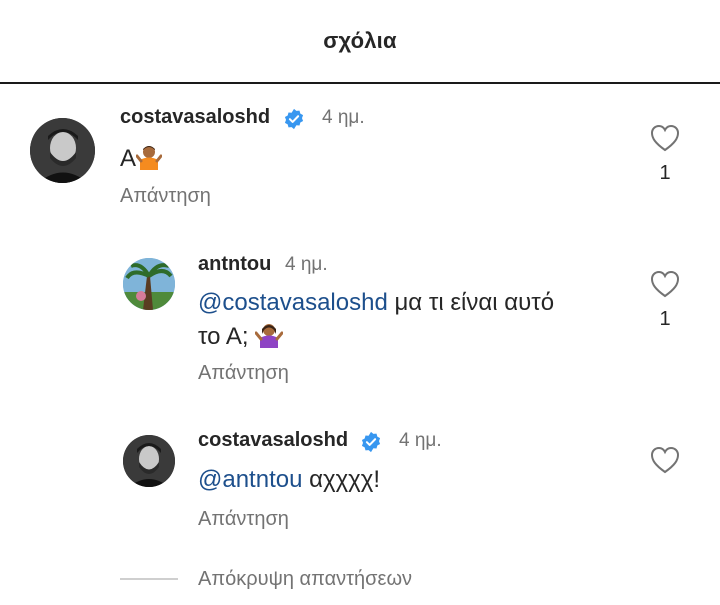 The height and width of the screenshot is (605, 720). I want to click on hide-replies-button: Απόκρυψη απαντήσεων, so click(305, 579).